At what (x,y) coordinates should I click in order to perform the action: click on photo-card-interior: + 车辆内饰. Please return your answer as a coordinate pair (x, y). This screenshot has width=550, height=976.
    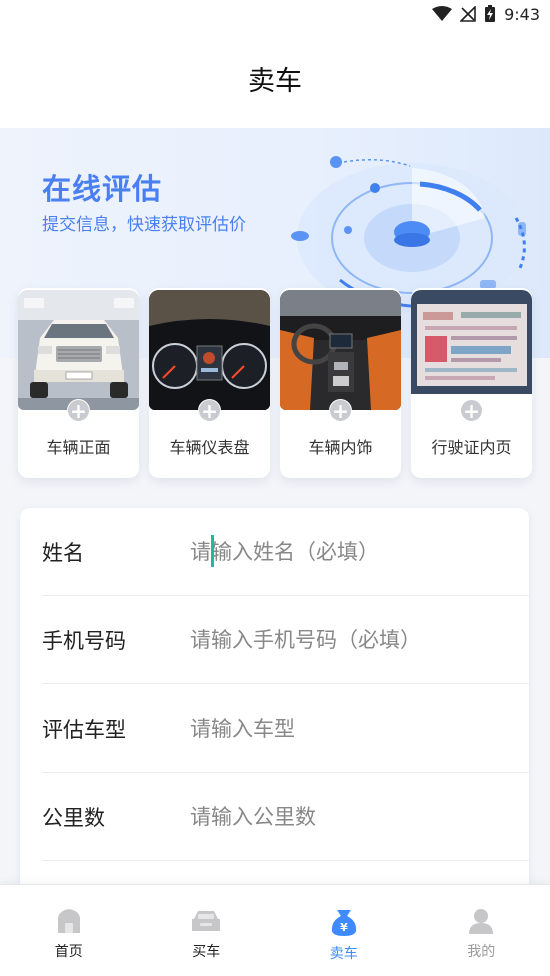
    Looking at the image, I should click on (340, 383).